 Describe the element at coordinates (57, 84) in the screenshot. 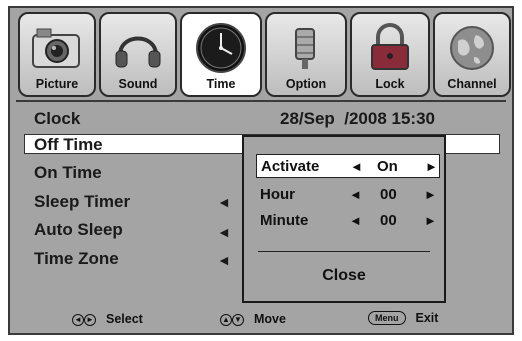

I see `tab-label: Picture` at that location.